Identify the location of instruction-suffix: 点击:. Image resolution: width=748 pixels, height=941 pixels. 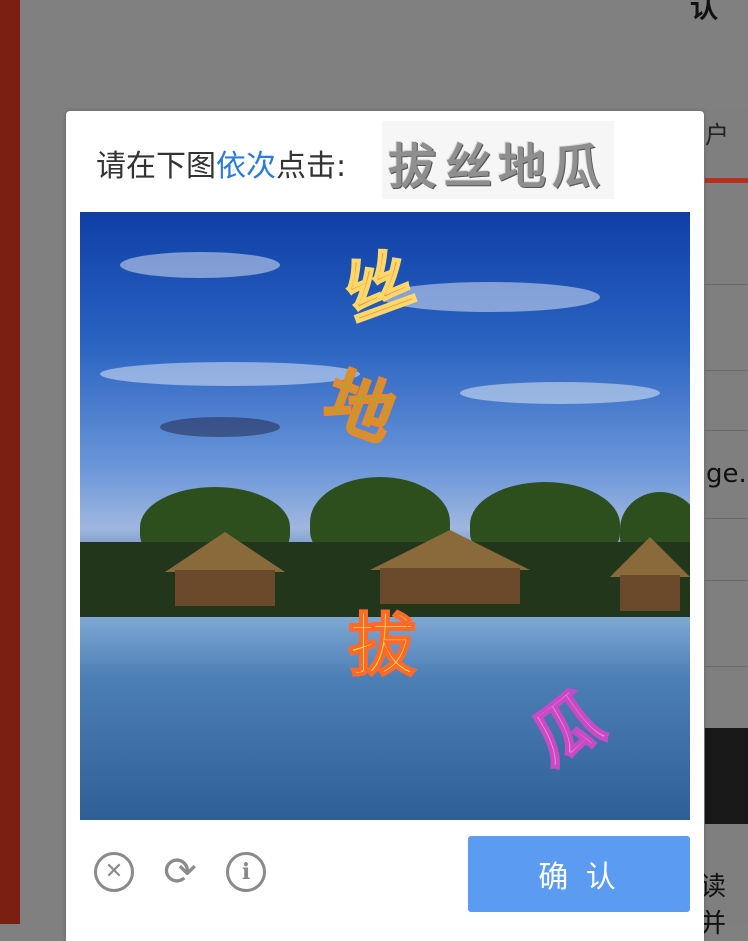
(311, 166).